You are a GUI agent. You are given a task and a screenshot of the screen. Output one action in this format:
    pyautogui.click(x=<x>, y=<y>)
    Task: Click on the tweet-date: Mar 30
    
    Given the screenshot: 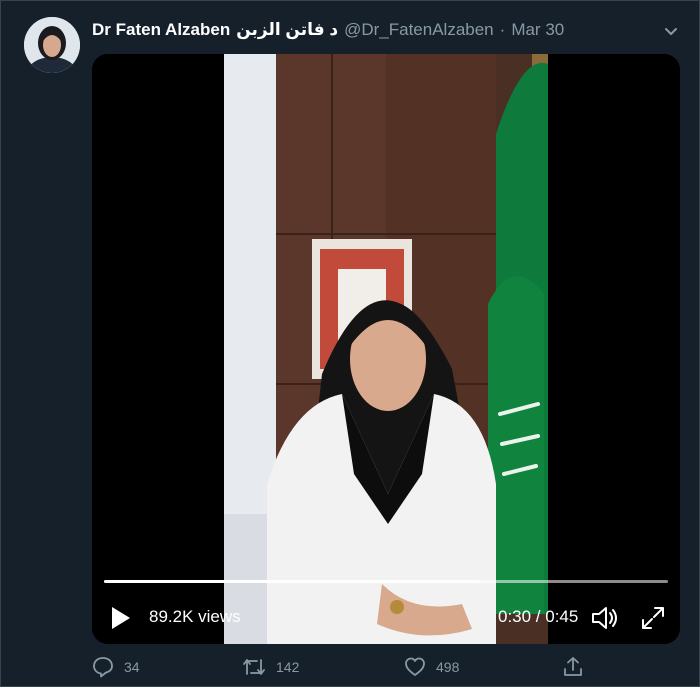 What is the action you would take?
    pyautogui.click(x=537, y=30)
    